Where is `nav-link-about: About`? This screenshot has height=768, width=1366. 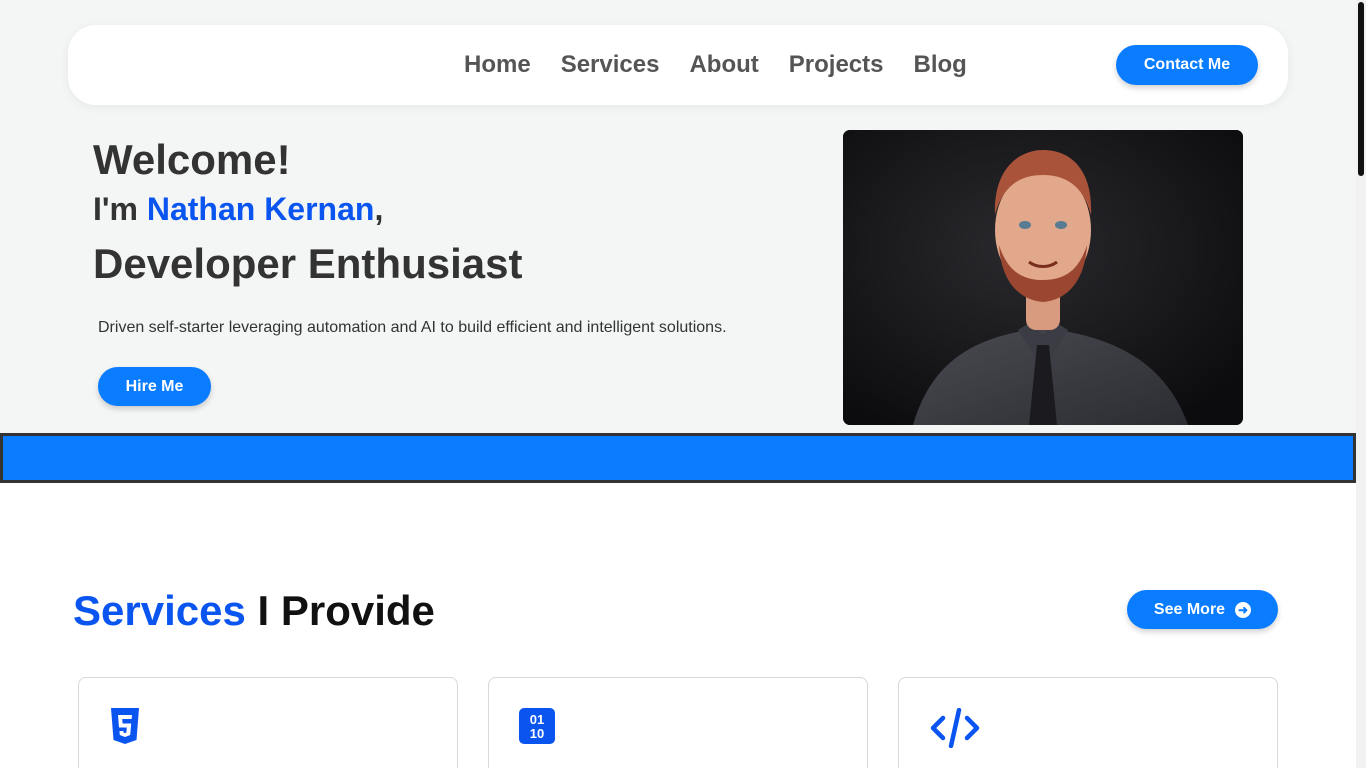
nav-link-about: About is located at coordinates (723, 65).